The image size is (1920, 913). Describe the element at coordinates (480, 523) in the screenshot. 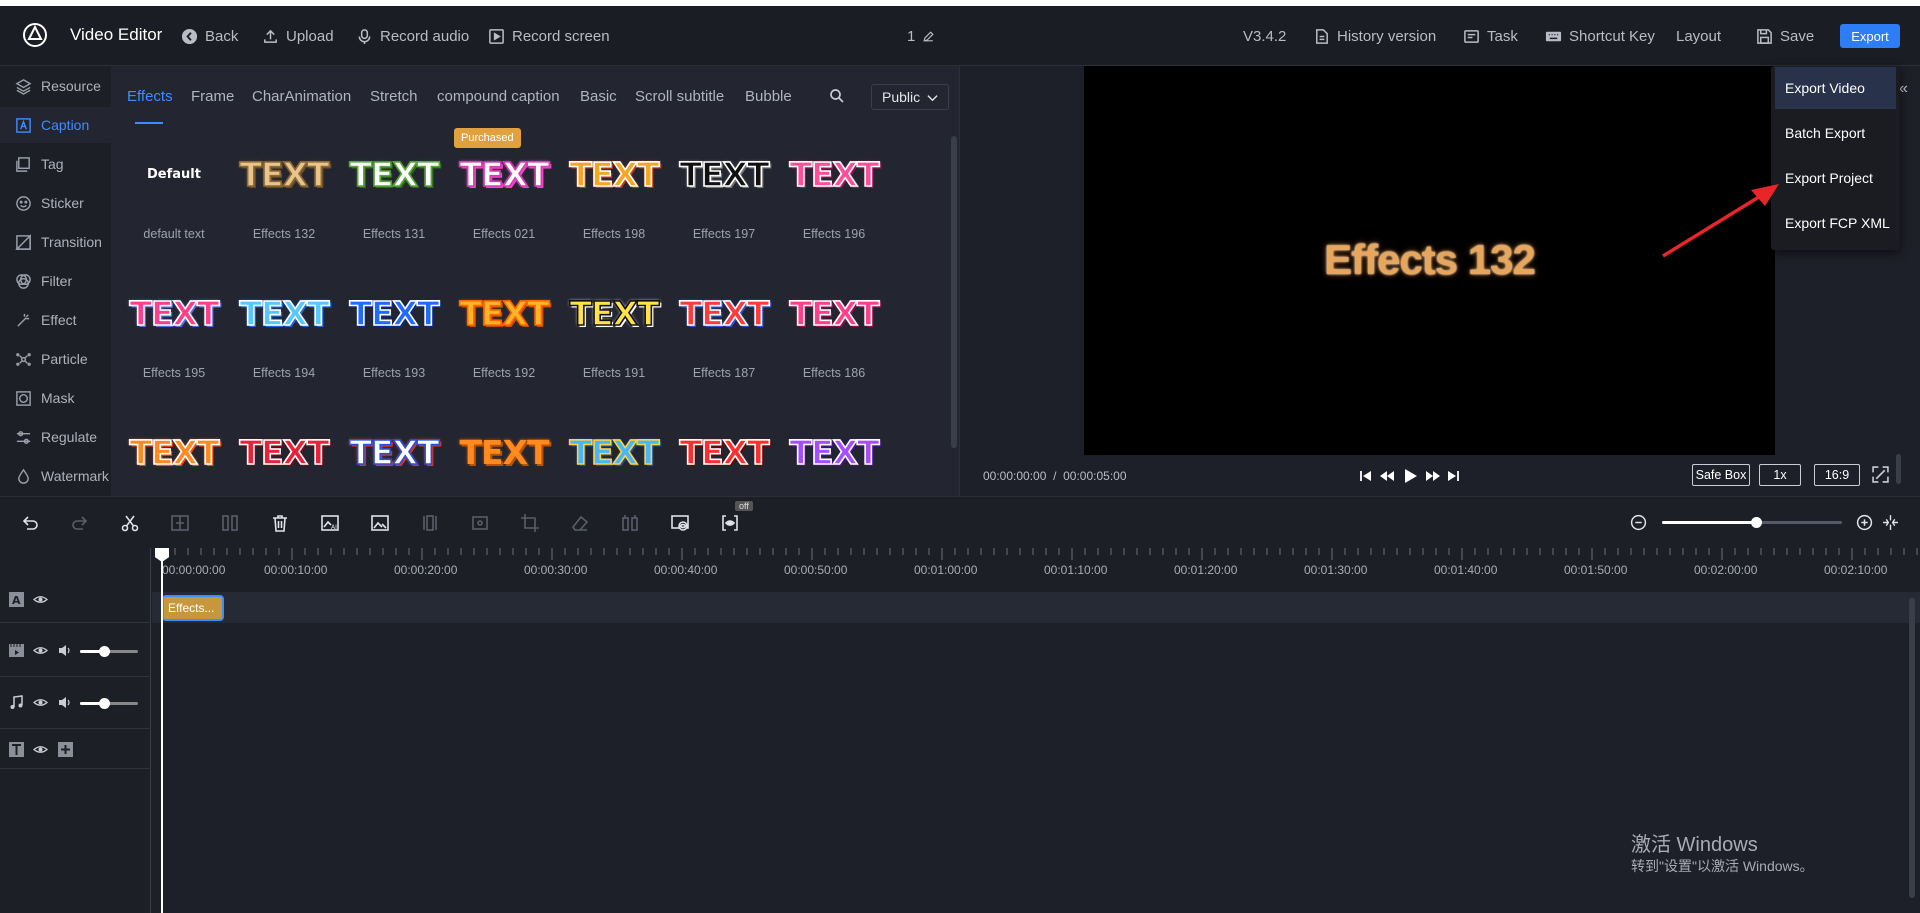

I see `record-overlay-button` at that location.